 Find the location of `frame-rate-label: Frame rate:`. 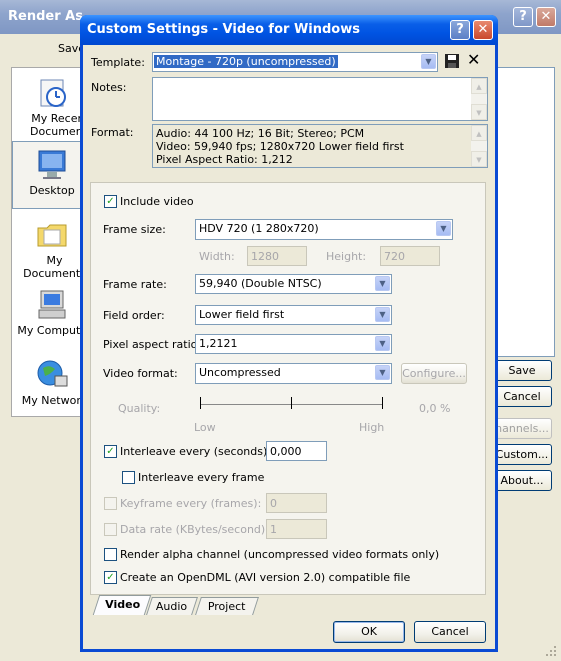

frame-rate-label: Frame rate: is located at coordinates (135, 284).